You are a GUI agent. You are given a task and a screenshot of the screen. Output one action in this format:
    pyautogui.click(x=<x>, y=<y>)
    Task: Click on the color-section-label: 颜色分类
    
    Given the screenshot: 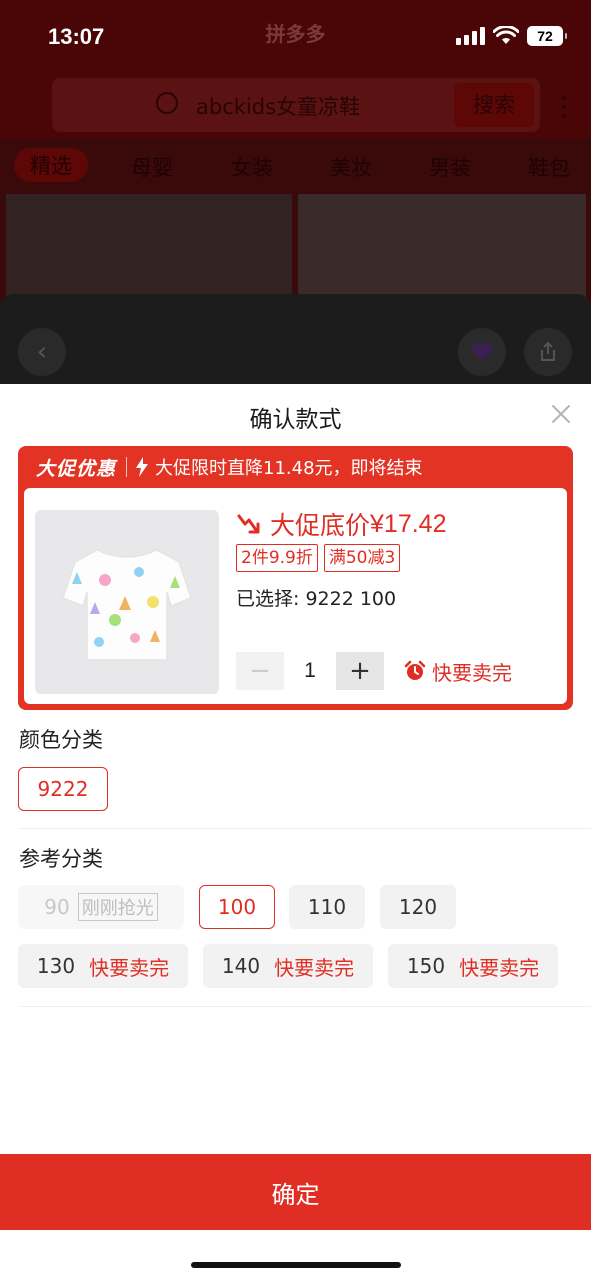 What is the action you would take?
    pyautogui.click(x=61, y=740)
    